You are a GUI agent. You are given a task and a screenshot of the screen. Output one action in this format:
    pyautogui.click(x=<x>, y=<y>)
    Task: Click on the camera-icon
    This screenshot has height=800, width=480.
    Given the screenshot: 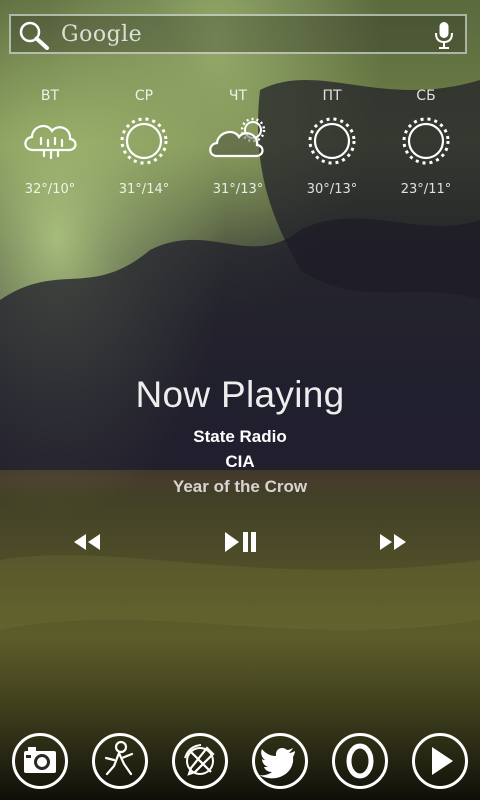 What is the action you would take?
    pyautogui.click(x=40, y=760)
    